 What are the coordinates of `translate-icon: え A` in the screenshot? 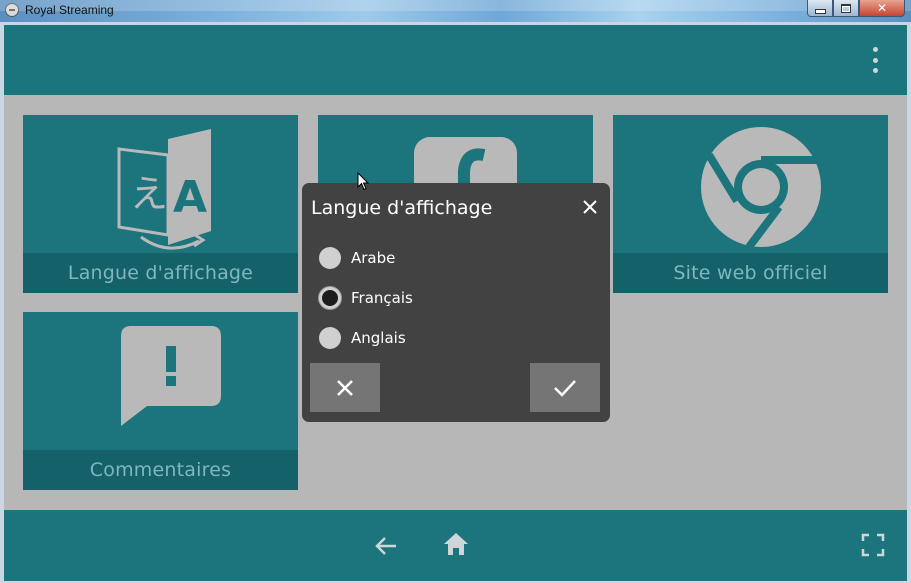 It's located at (164, 189).